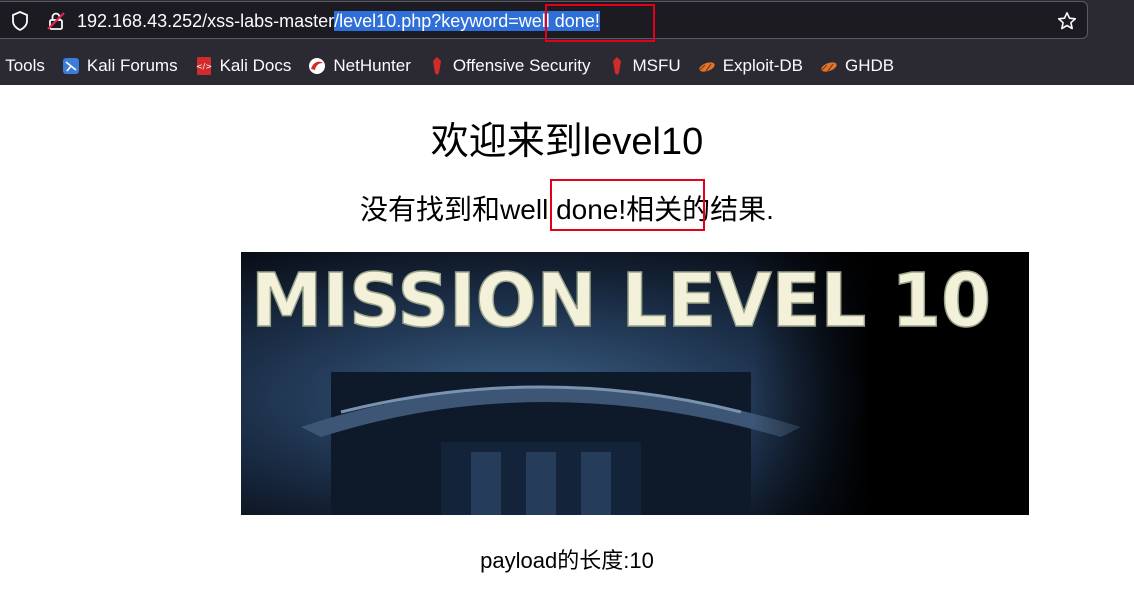 The height and width of the screenshot is (600, 1134). I want to click on bookmark-item: i Tools, so click(22, 66).